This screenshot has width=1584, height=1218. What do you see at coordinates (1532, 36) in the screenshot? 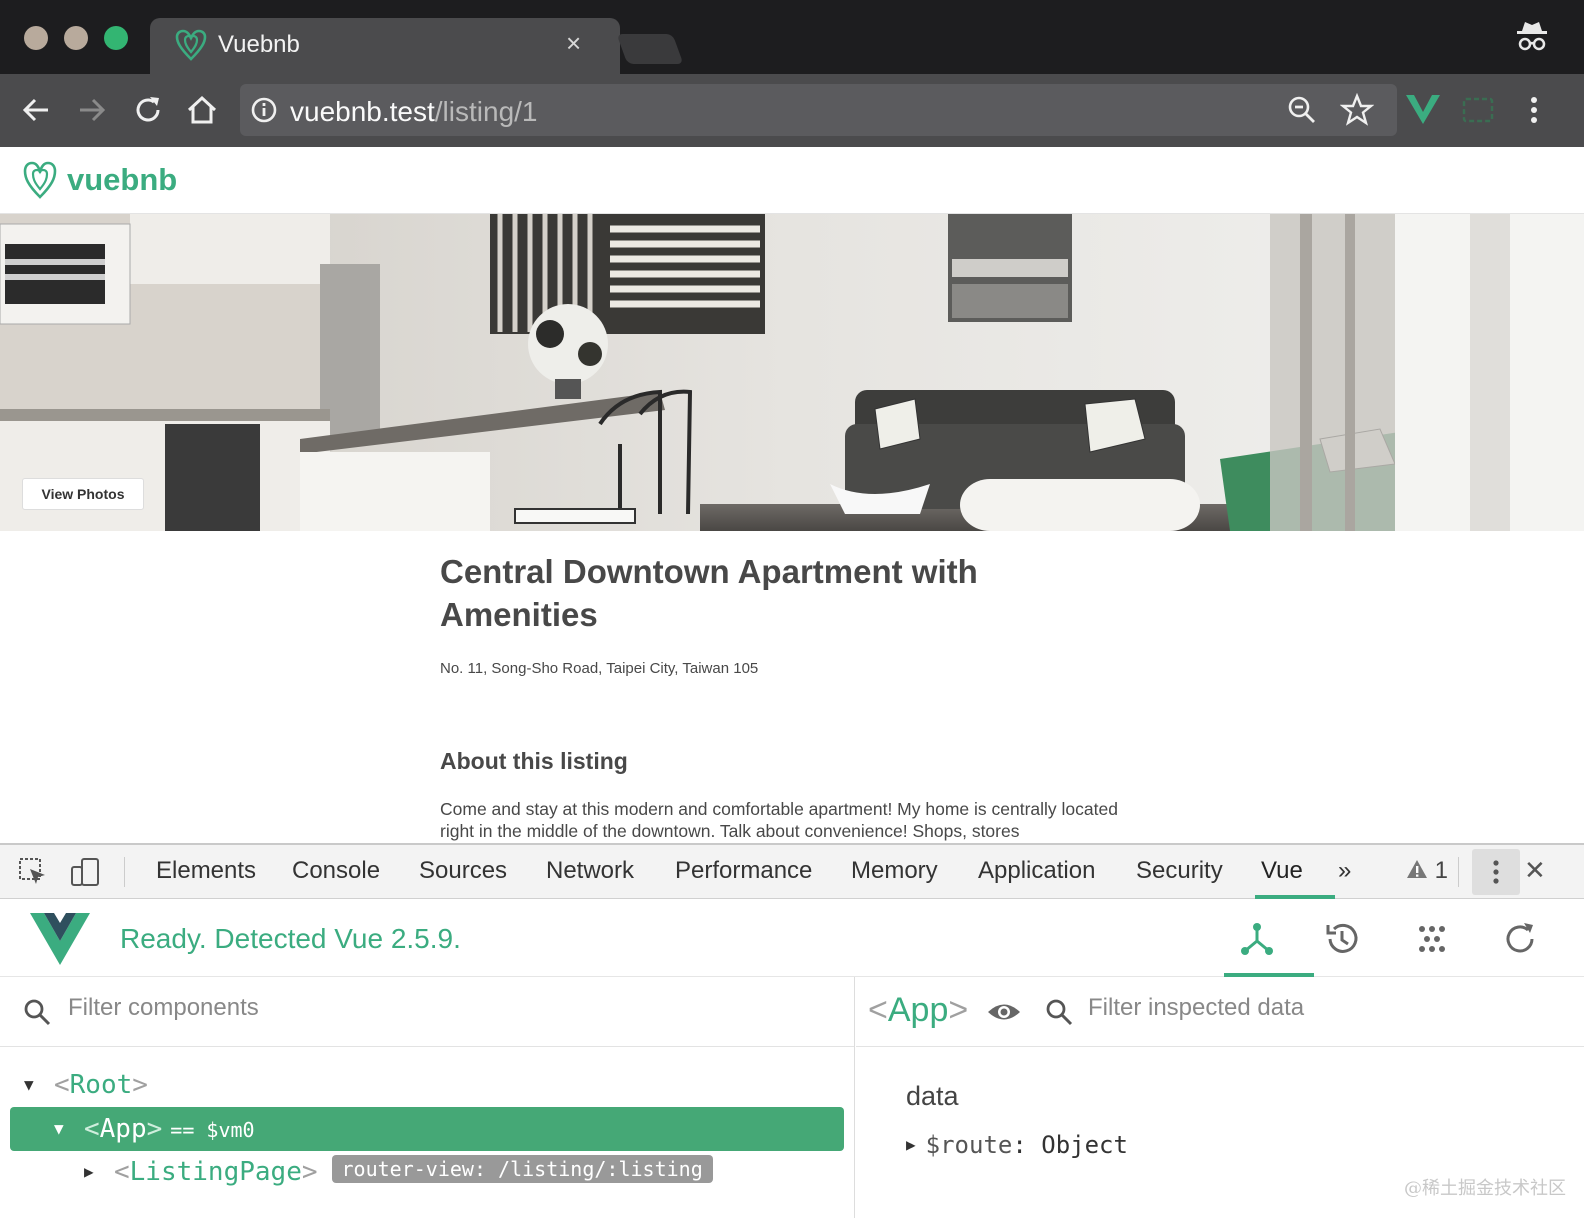
I see `incognito-icon` at bounding box center [1532, 36].